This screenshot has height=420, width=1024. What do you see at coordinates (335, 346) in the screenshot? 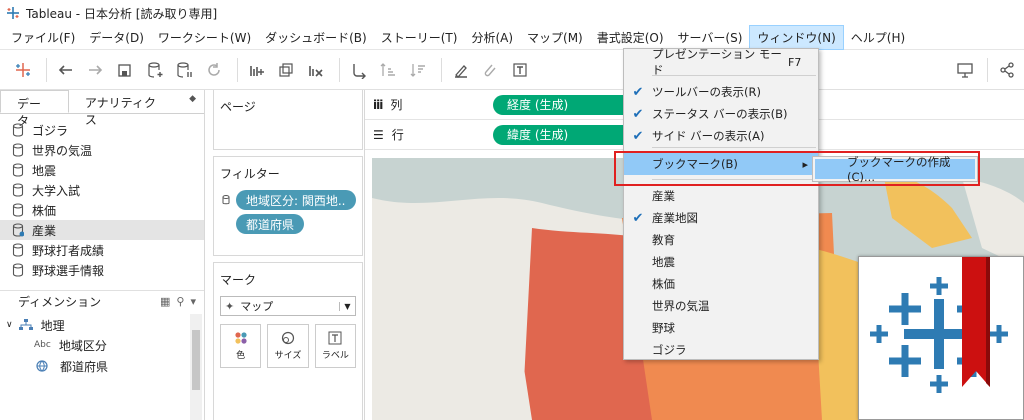
I see `label-button: ラベル` at bounding box center [335, 346].